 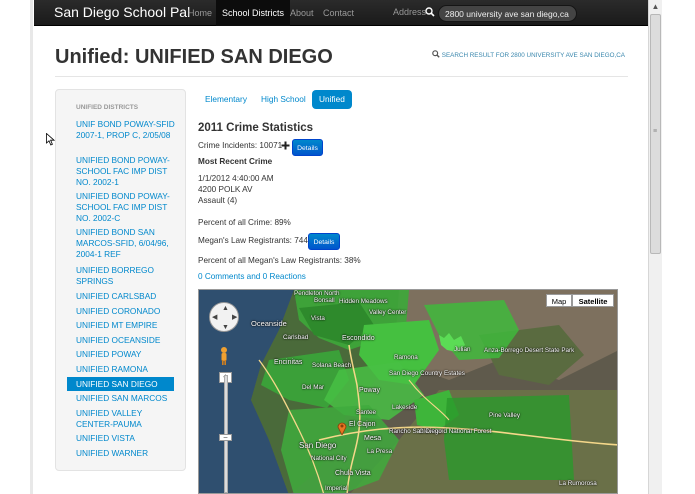 What do you see at coordinates (240, 145) in the screenshot?
I see `crime-incidents-text: Crime Incidents: 10071` at bounding box center [240, 145].